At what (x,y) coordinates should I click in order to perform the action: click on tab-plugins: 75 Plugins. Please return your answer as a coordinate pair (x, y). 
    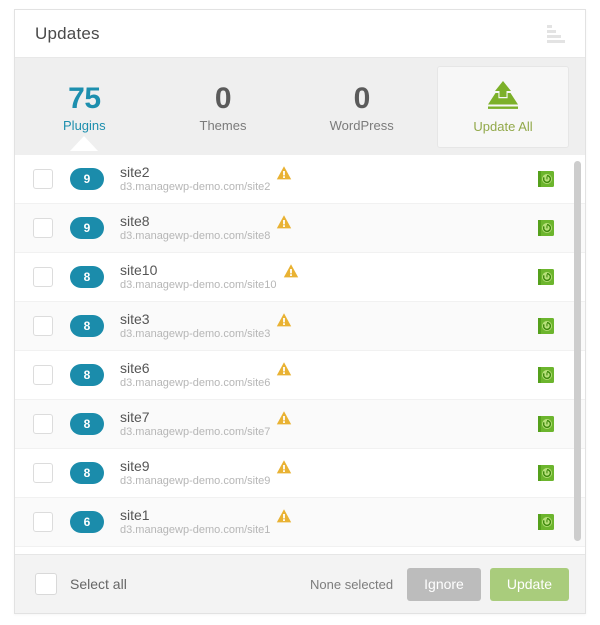
    Looking at the image, I should click on (84, 114).